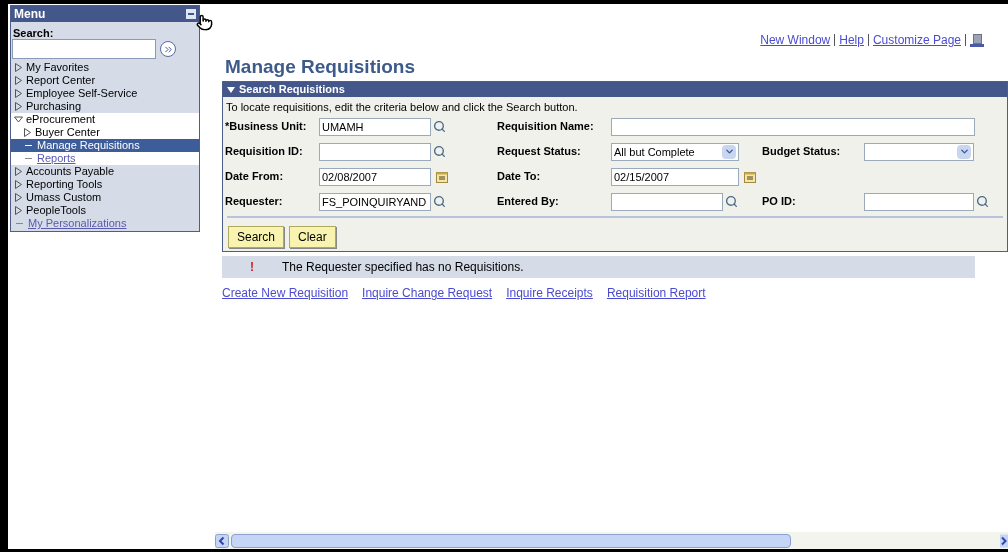  What do you see at coordinates (105, 158) in the screenshot?
I see `menu-item: Reports` at bounding box center [105, 158].